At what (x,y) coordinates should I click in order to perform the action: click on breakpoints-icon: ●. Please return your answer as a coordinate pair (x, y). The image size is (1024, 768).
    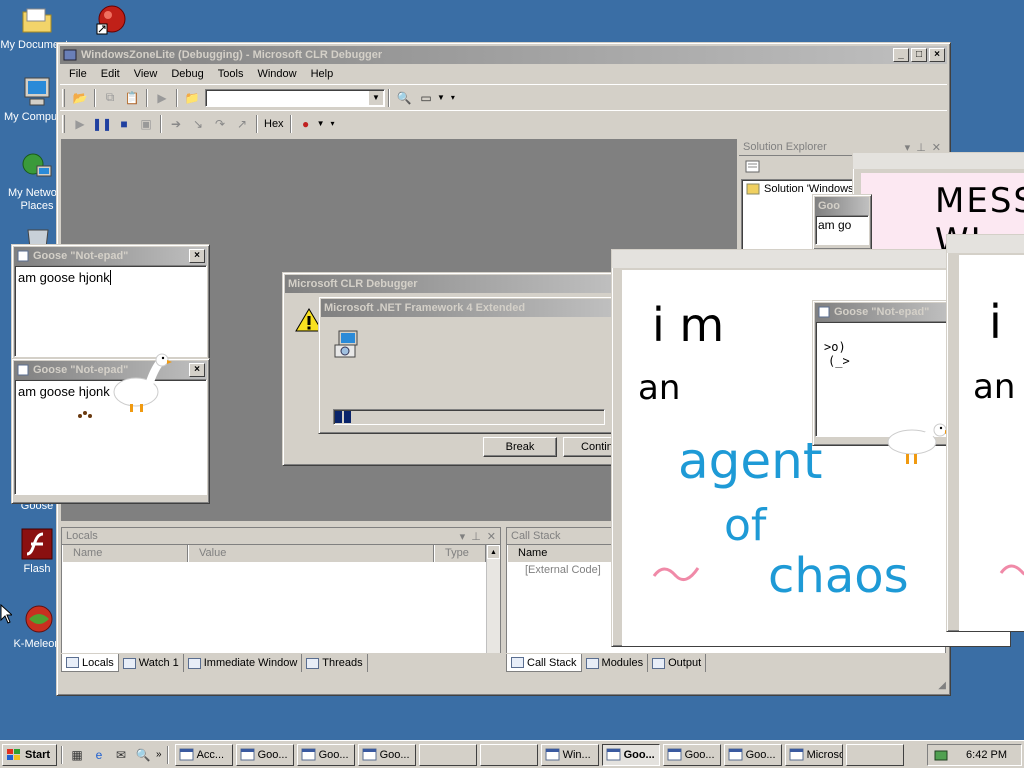
    Looking at the image, I should click on (306, 124).